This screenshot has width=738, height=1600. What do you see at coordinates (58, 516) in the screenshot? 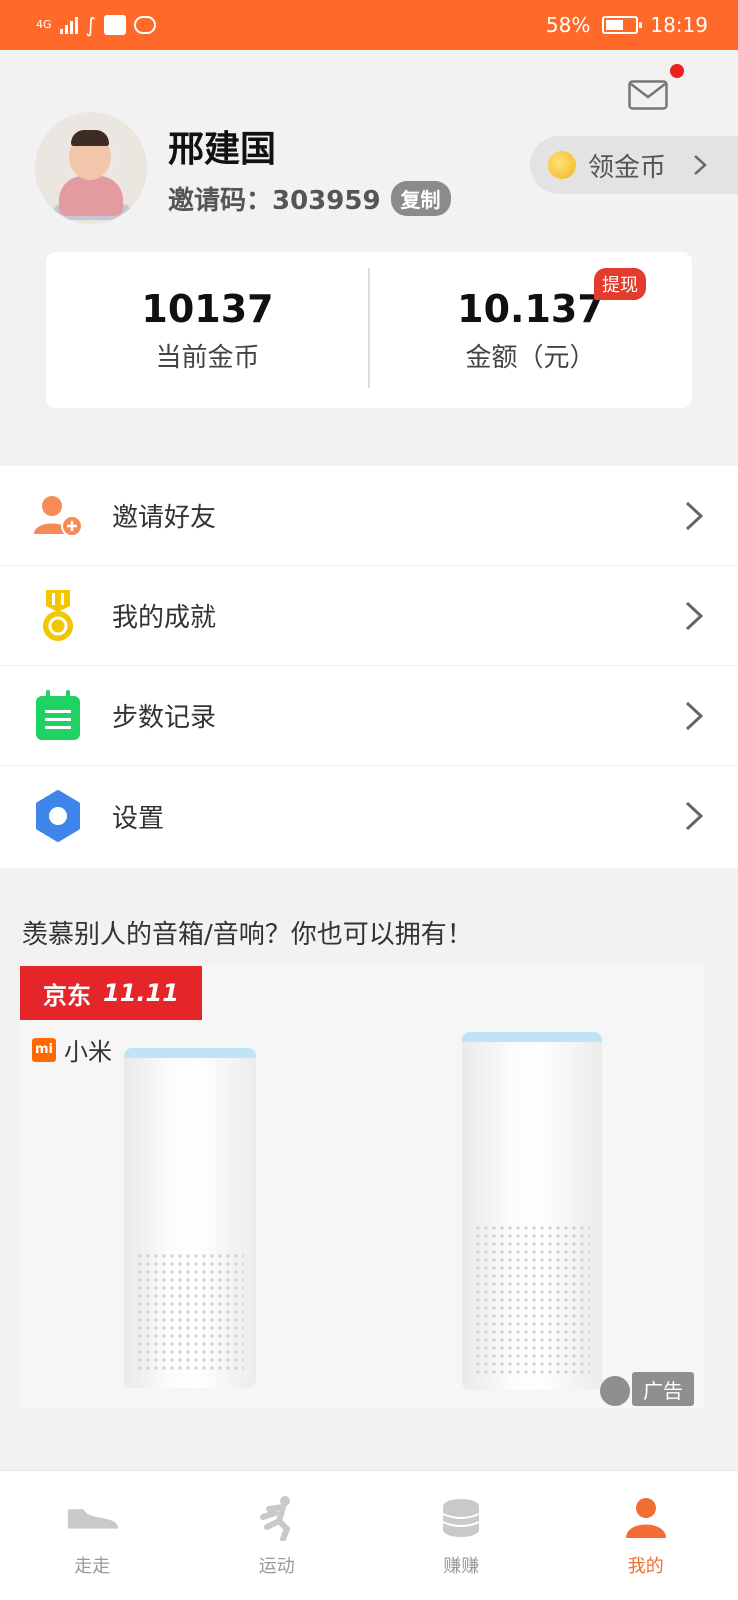
I see `add-user-icon` at bounding box center [58, 516].